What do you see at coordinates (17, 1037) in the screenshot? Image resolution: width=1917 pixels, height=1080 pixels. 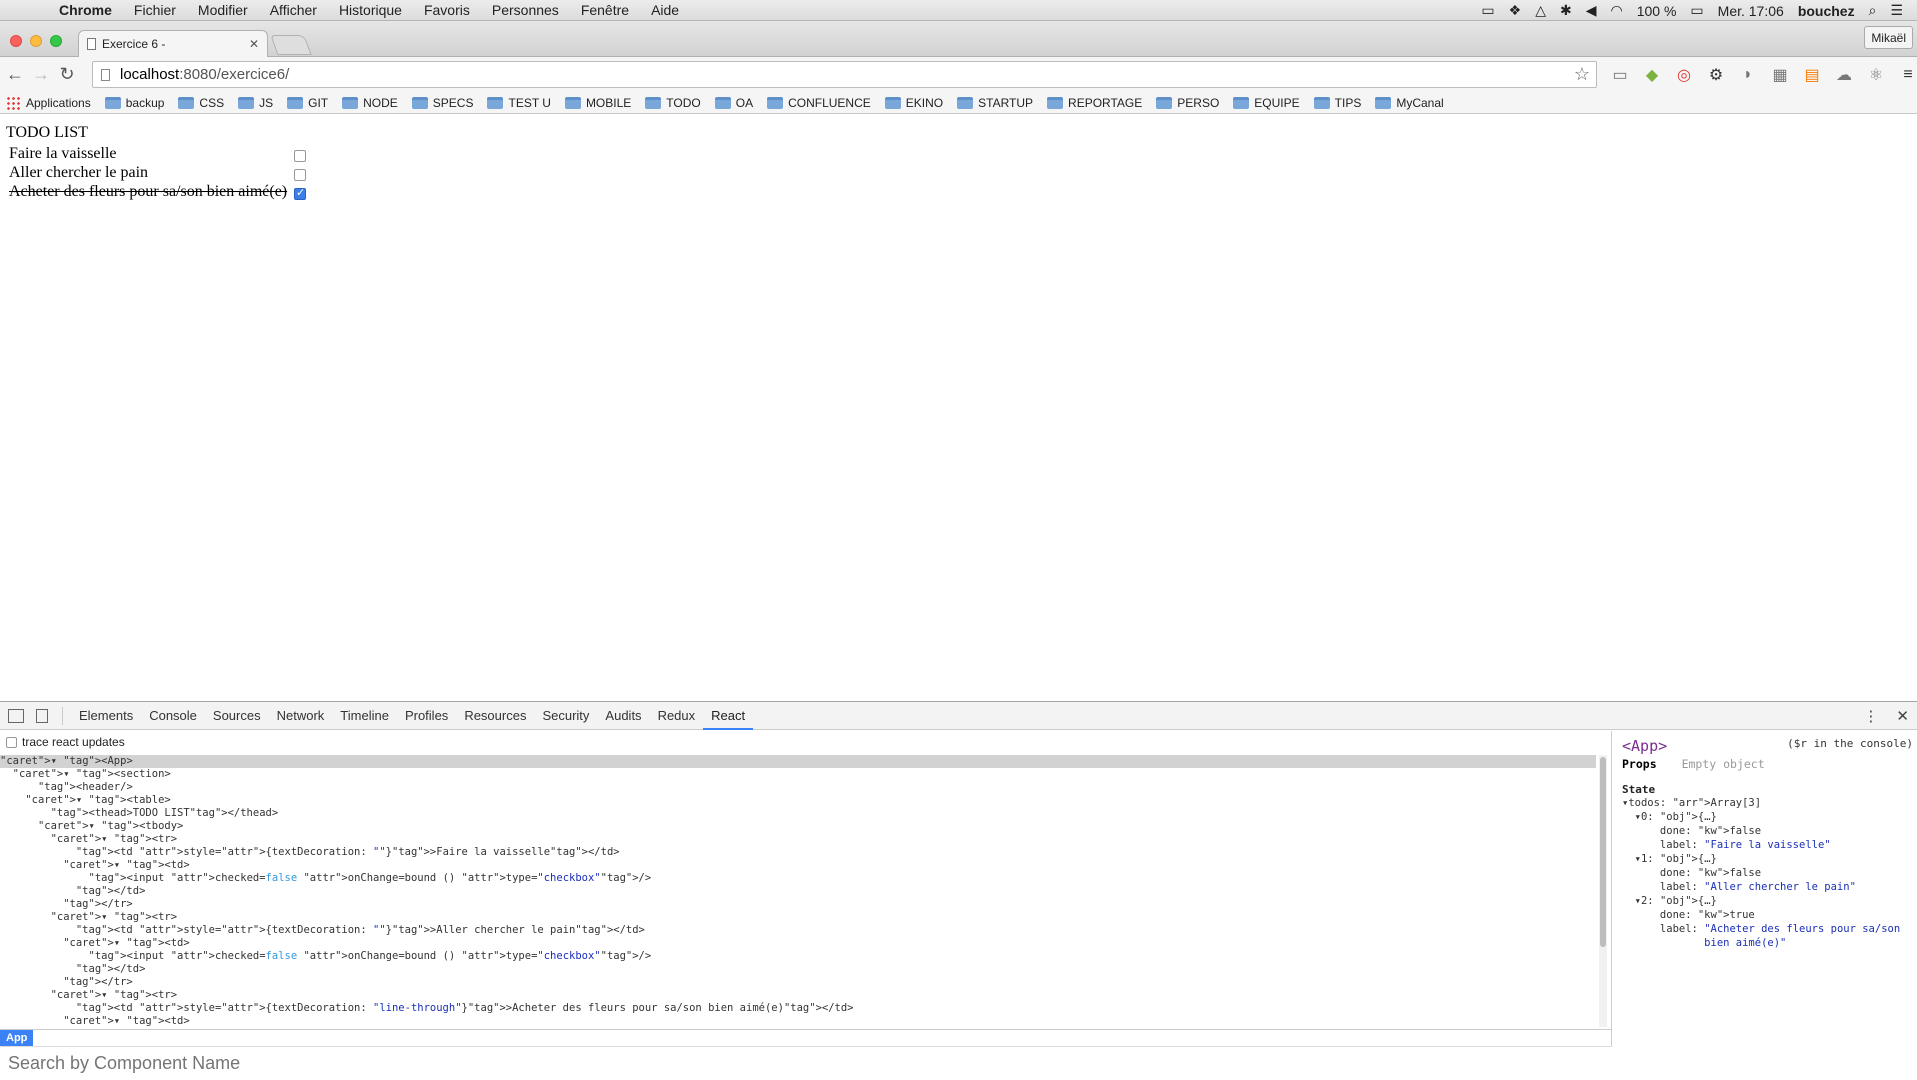 I see `breadcrumb-app: App` at bounding box center [17, 1037].